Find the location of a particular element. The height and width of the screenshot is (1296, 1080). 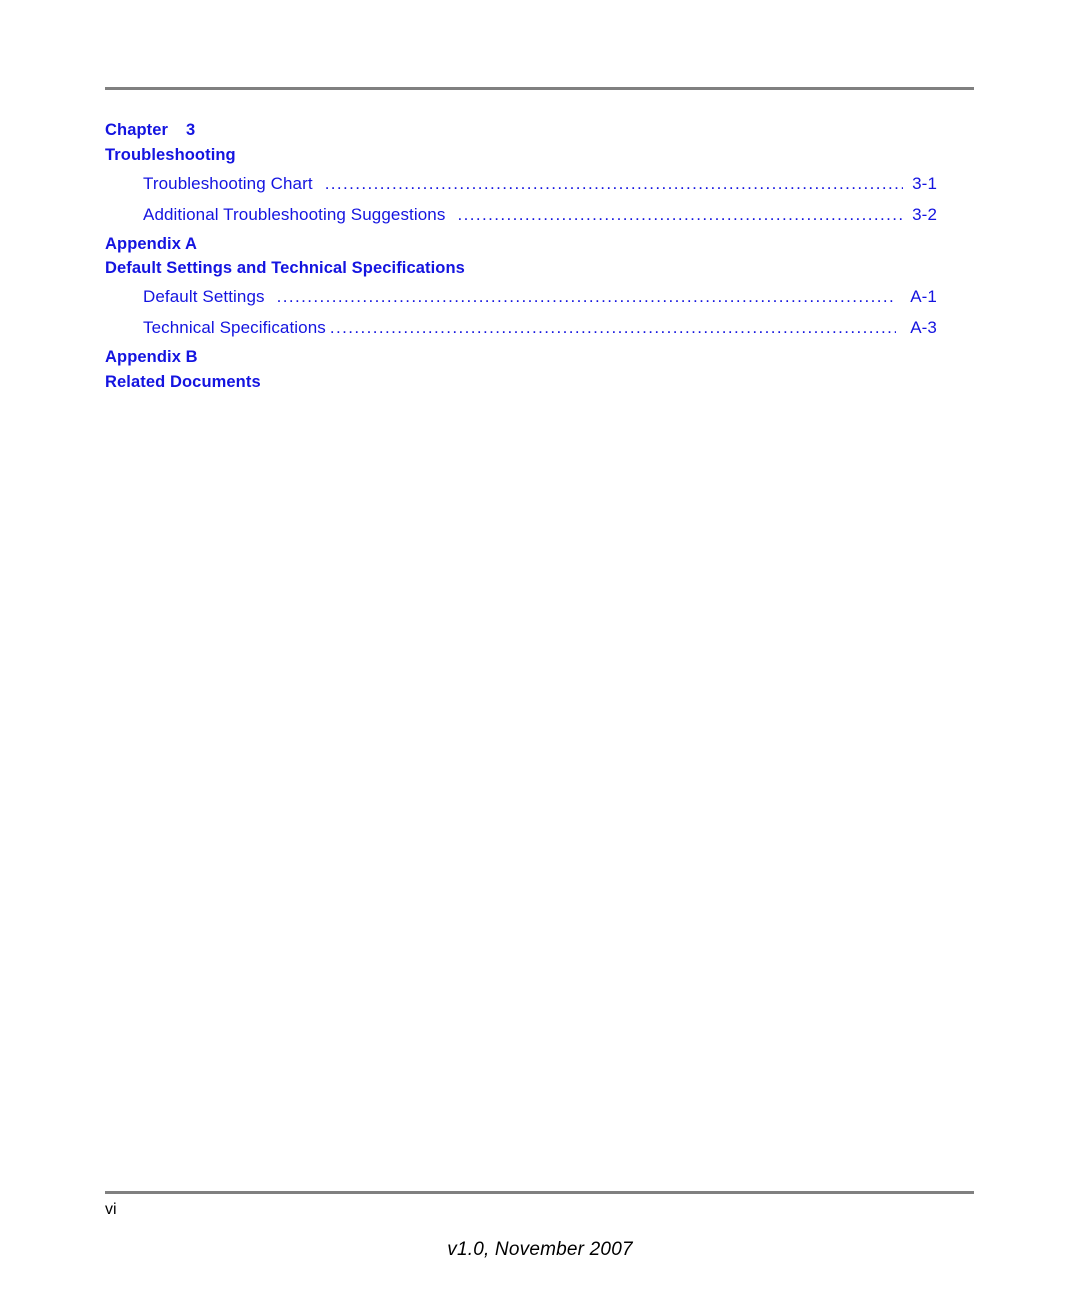

toc-entry-label: Default Settings is located at coordinates (204, 296).